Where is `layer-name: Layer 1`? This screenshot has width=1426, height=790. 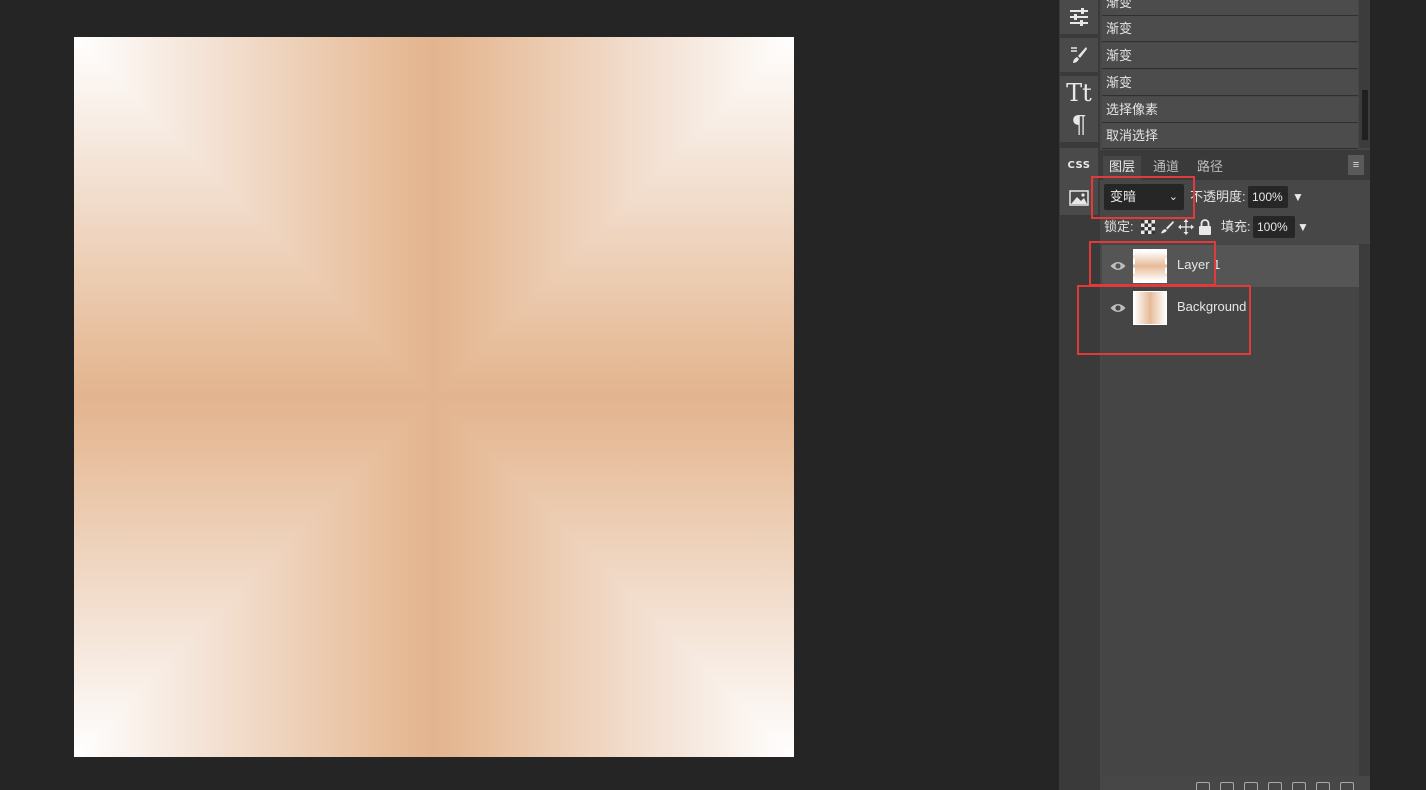
layer-name: Layer 1 is located at coordinates (1198, 264).